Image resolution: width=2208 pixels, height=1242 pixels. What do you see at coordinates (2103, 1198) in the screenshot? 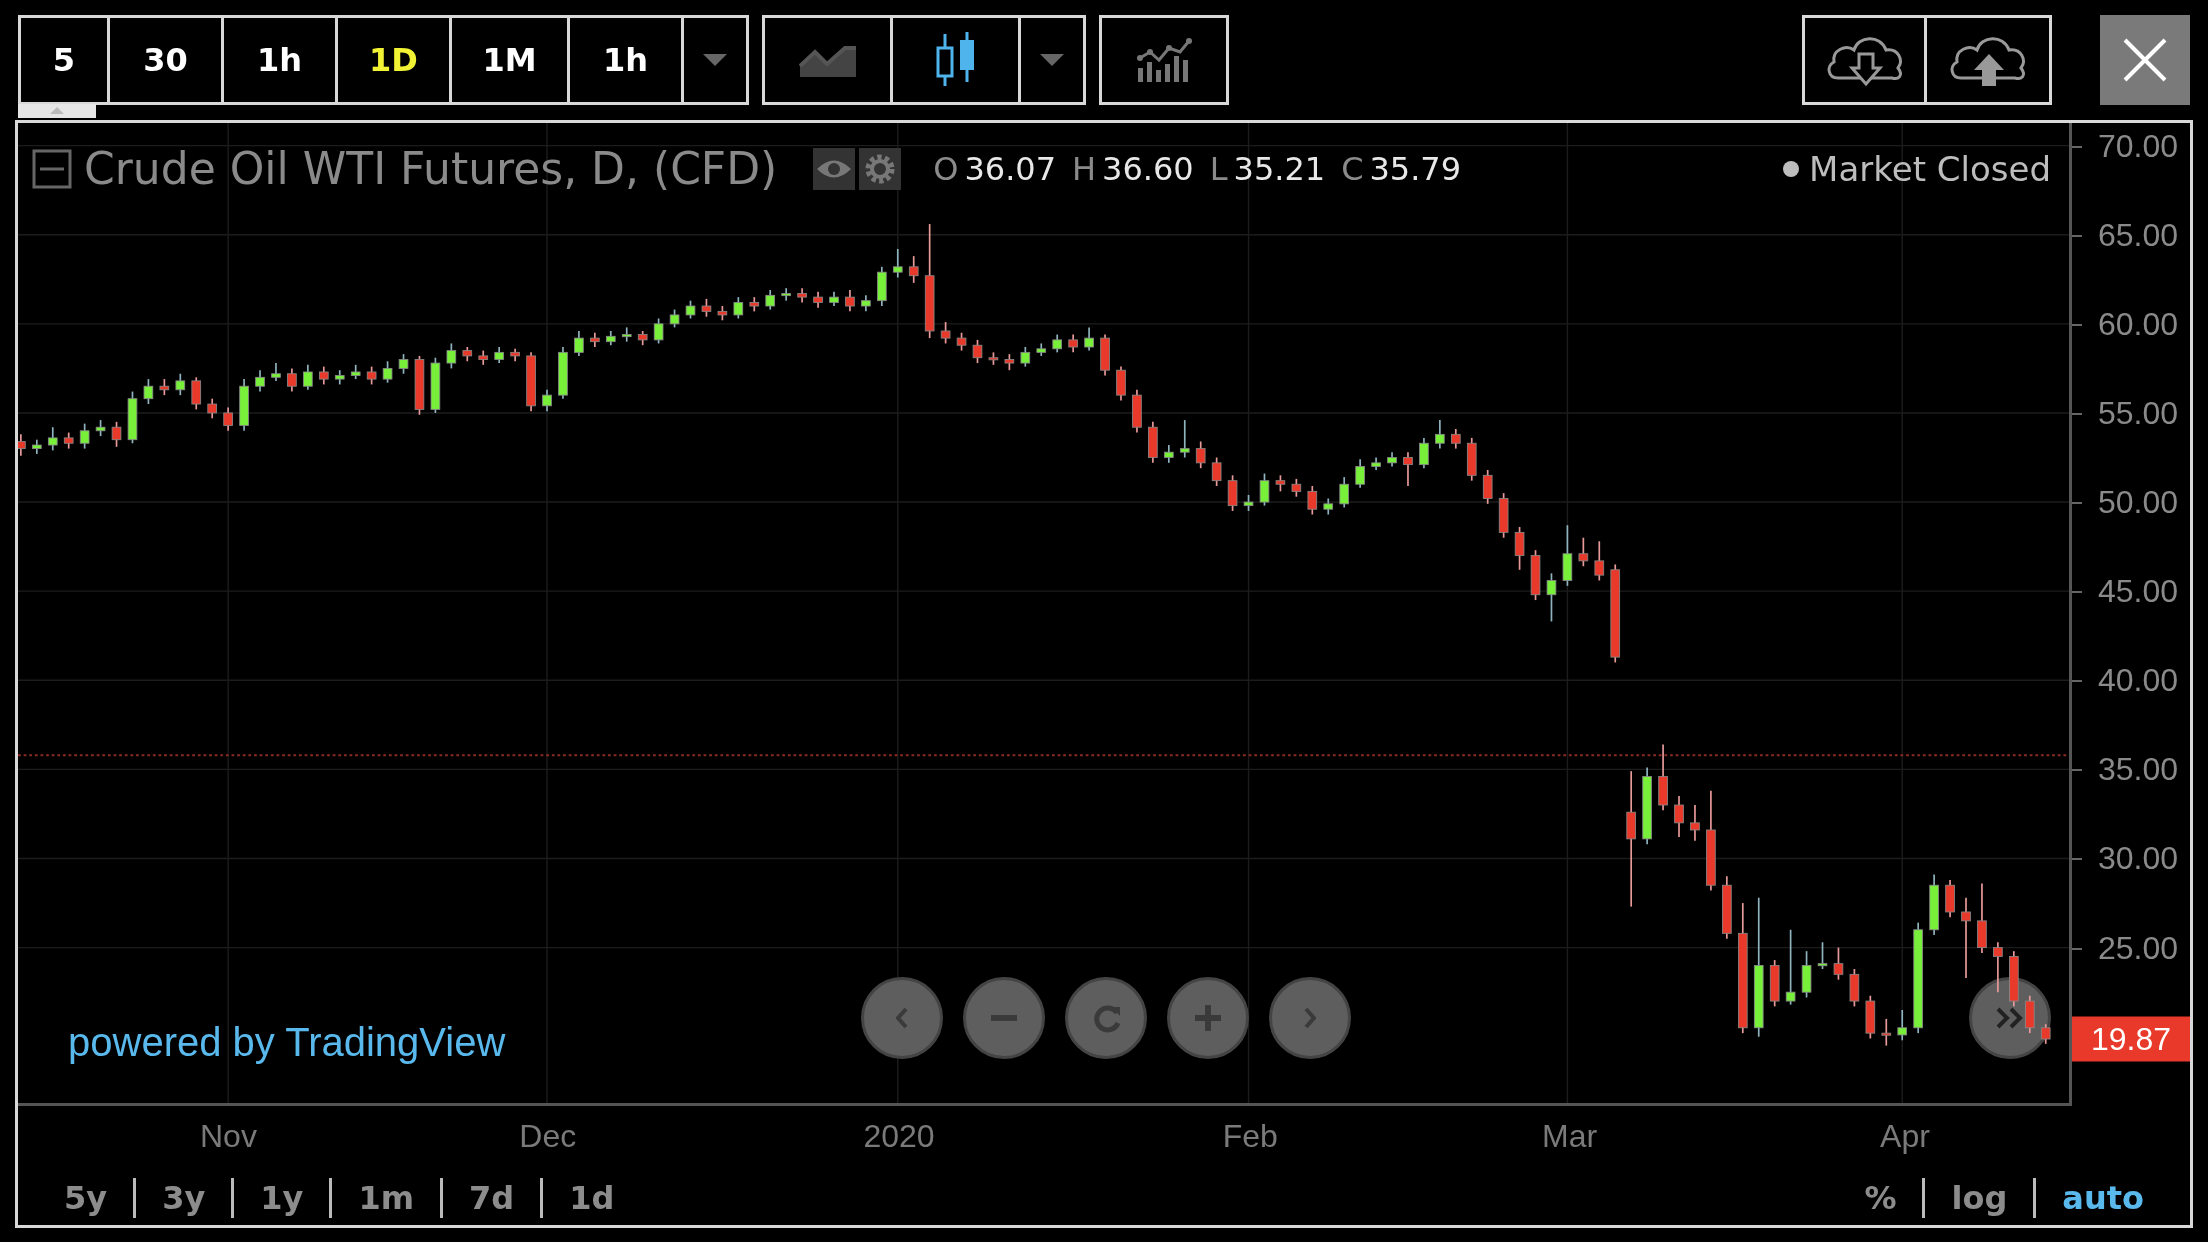
I see `scale-button: auto` at bounding box center [2103, 1198].